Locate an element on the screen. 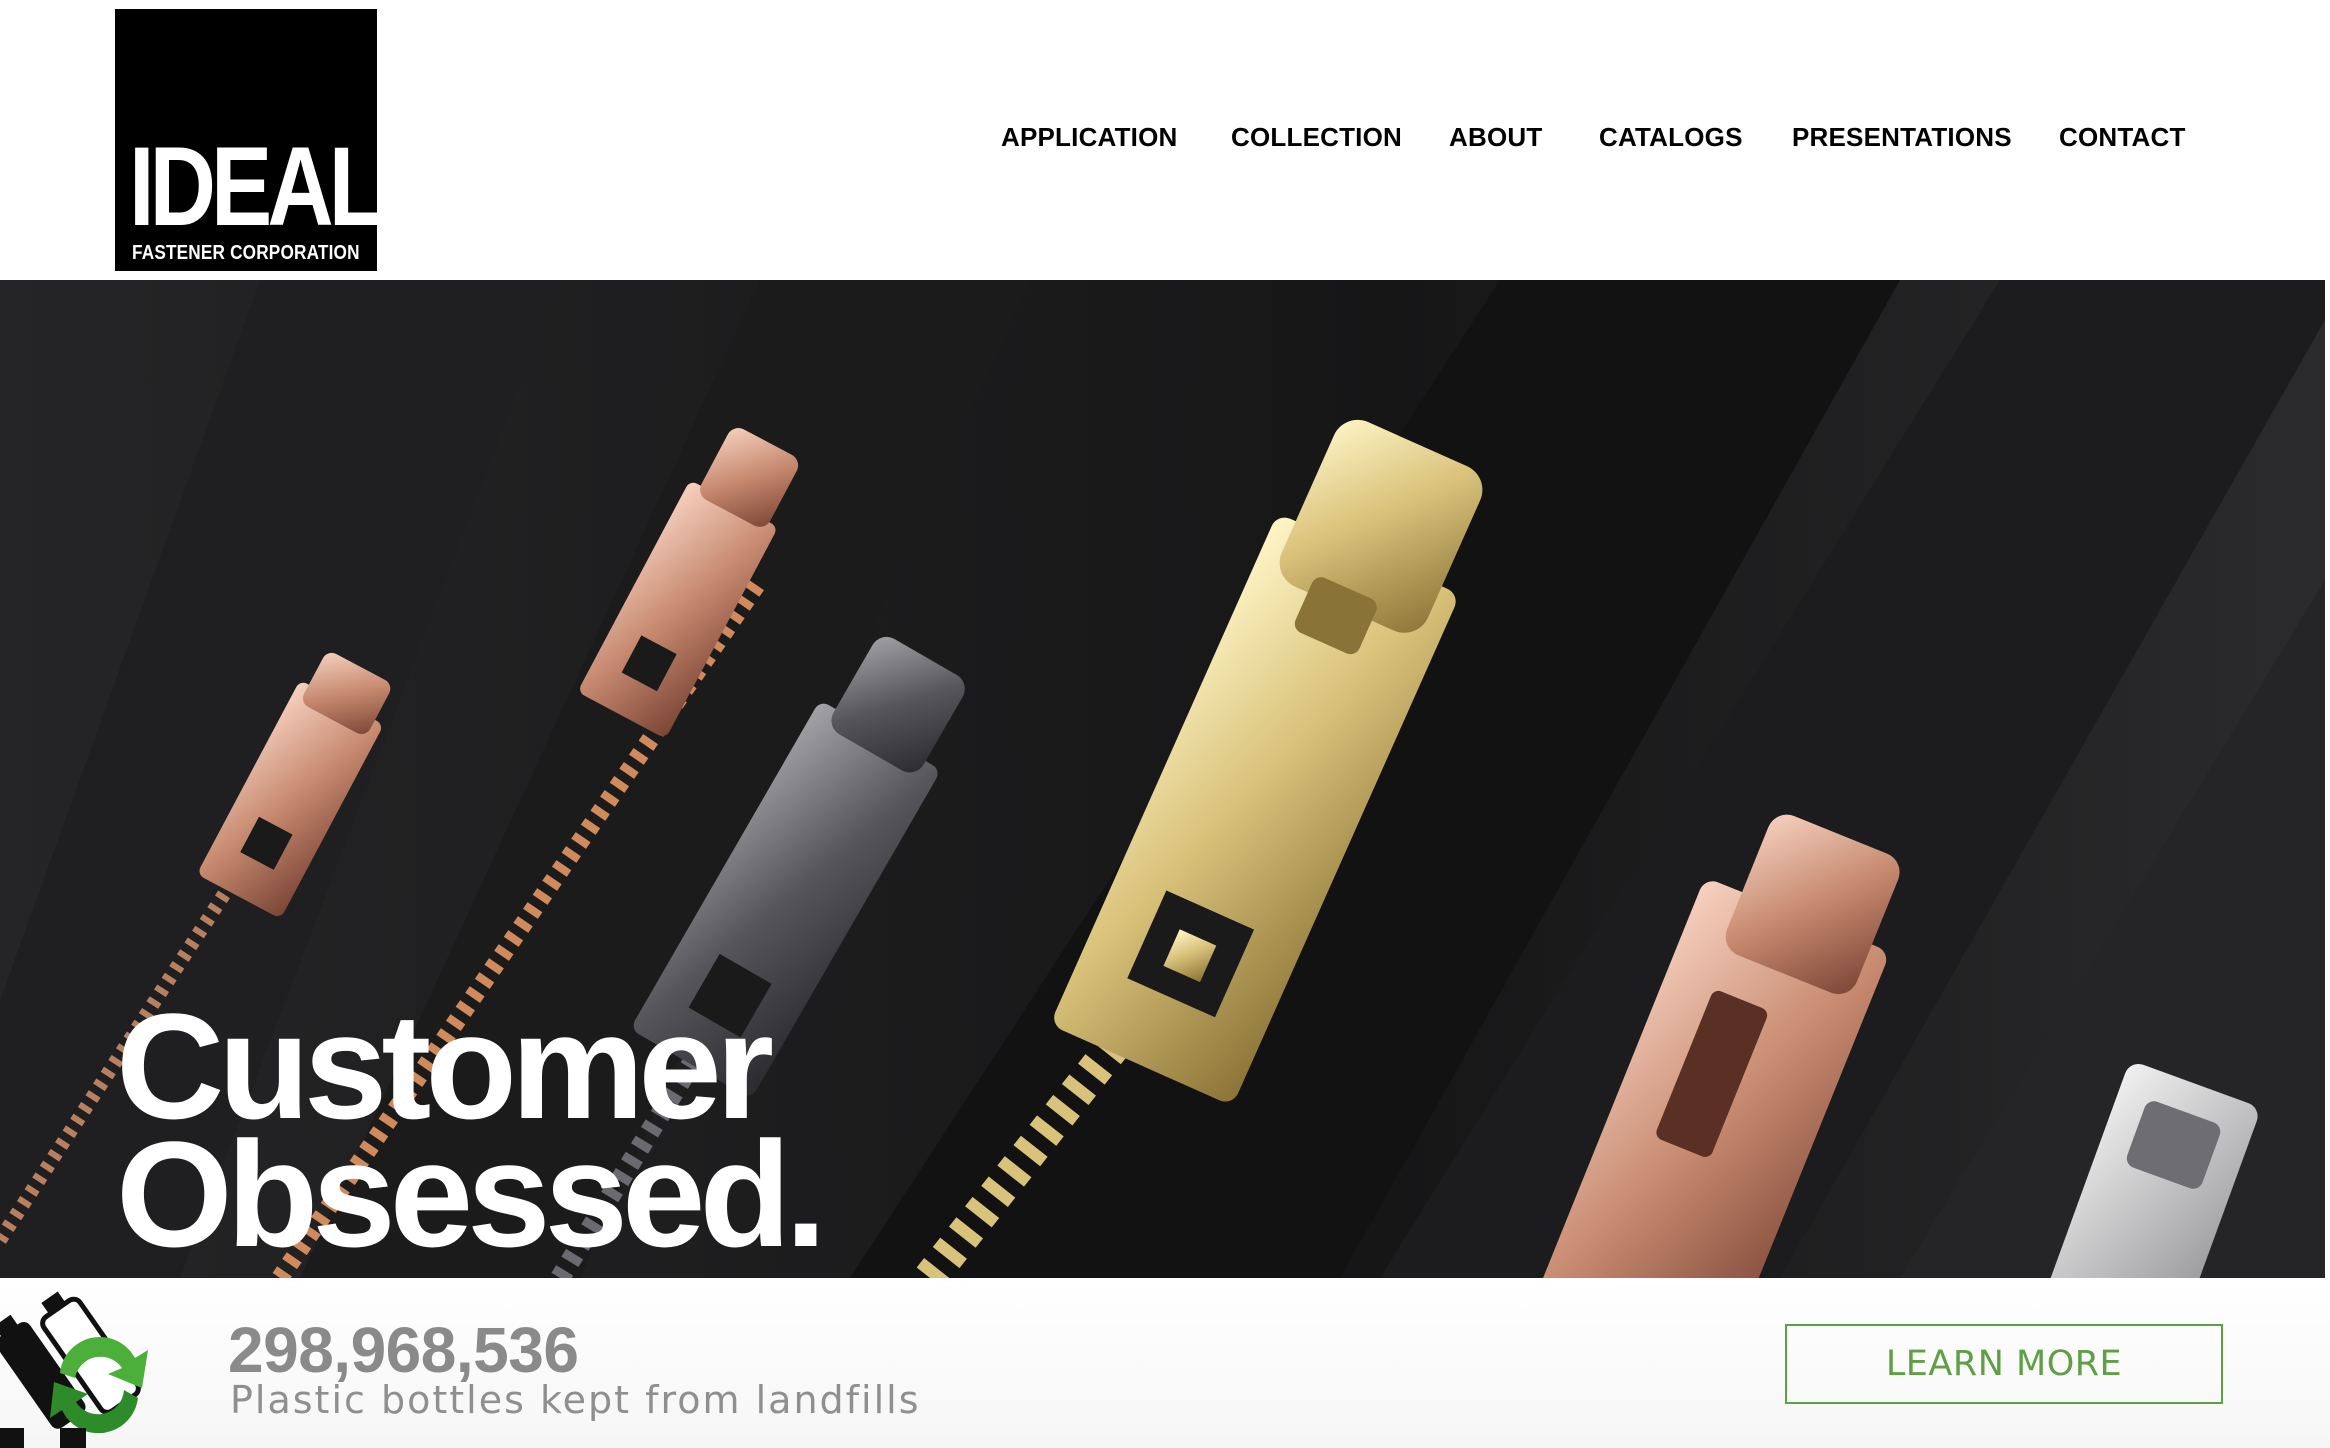 The width and height of the screenshot is (2330, 1448). nav-item-catalogs: CATALOGS is located at coordinates (1671, 137).